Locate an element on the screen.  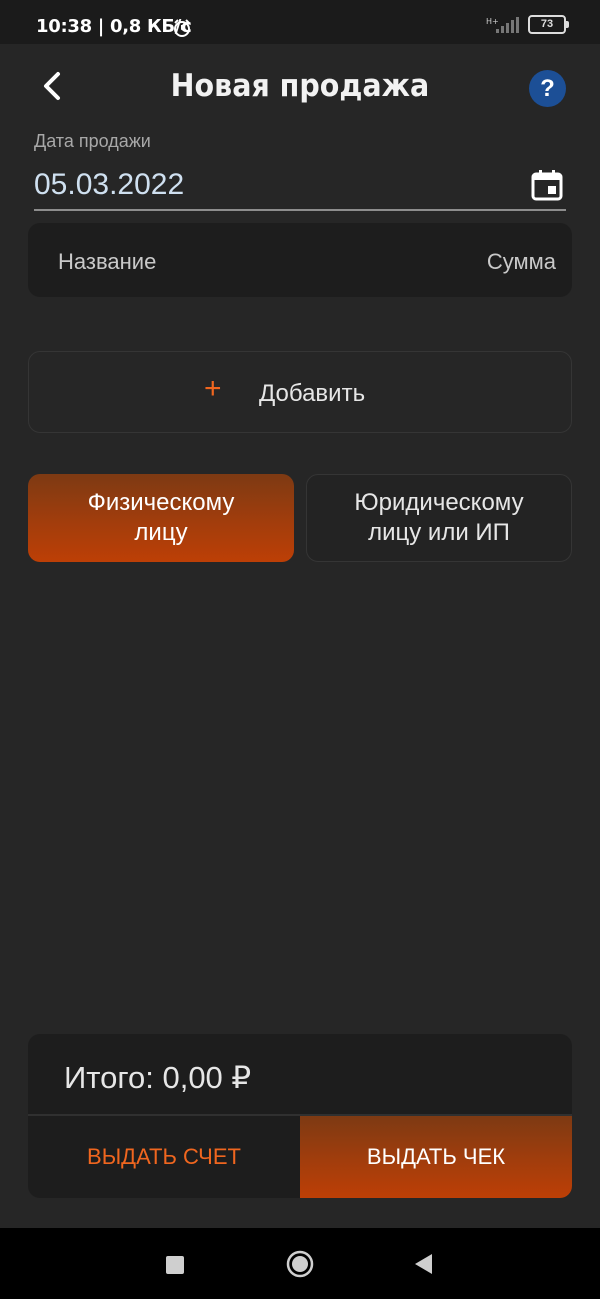
issue-receipt-button: ВЫДАТЬ ЧЕК is located at coordinates (436, 1157).